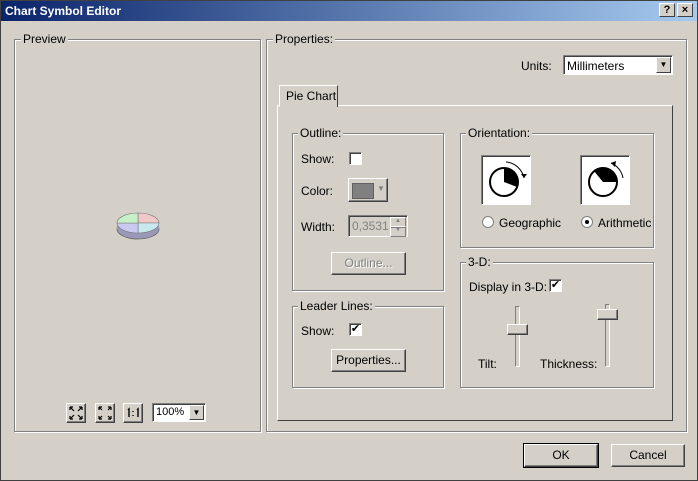  I want to click on zoom-dropdown-arrow-icon: ▼, so click(196, 412).